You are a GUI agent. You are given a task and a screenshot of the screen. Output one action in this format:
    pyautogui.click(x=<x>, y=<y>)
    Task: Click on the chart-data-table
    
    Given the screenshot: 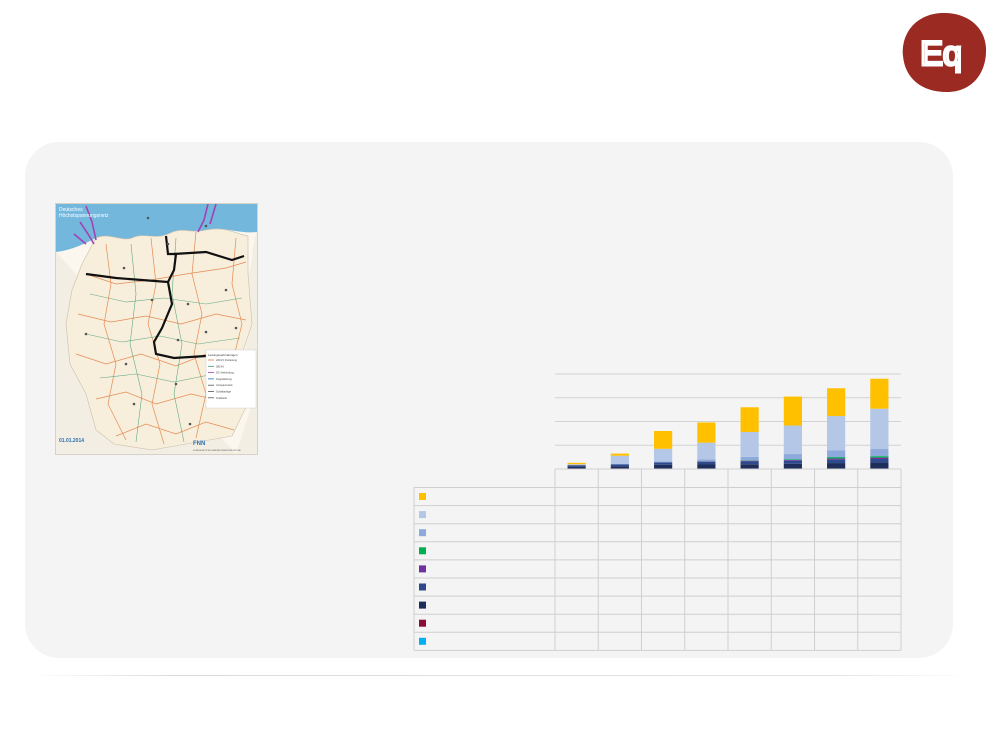 What is the action you would take?
    pyautogui.click(x=657, y=559)
    